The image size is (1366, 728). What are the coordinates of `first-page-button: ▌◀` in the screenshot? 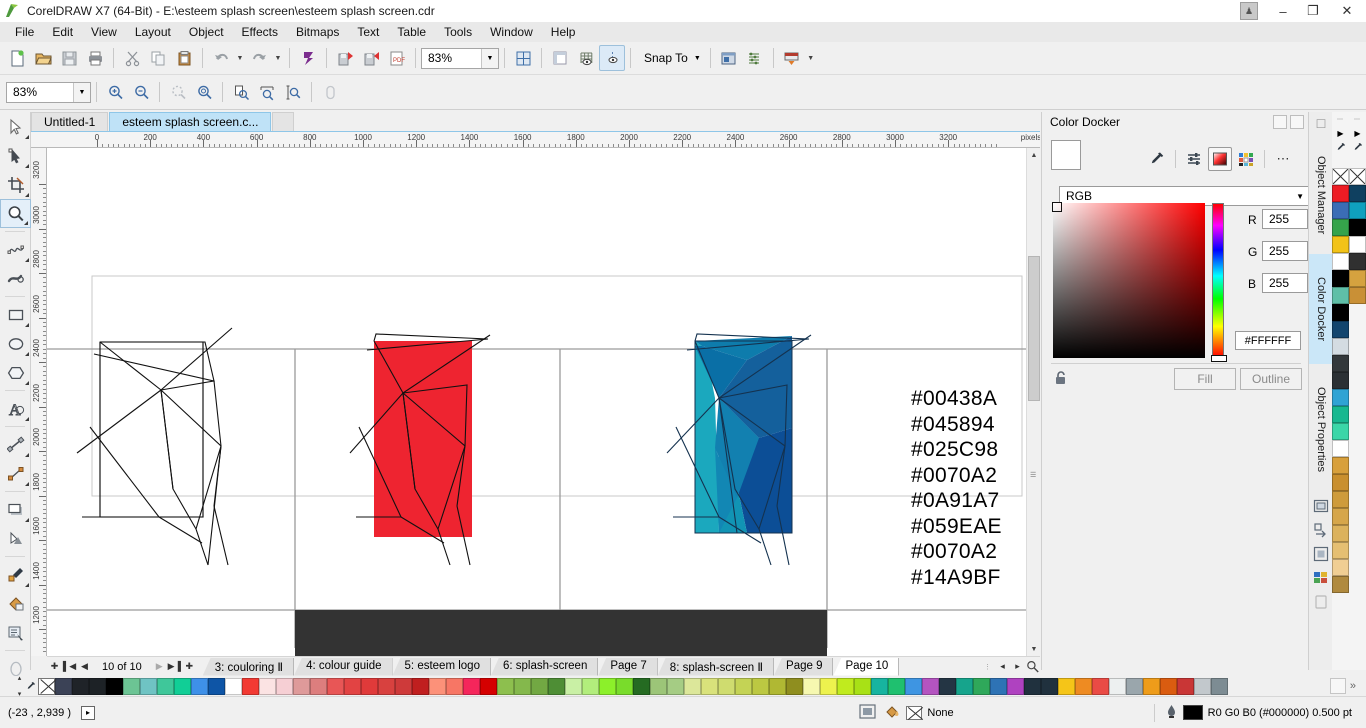 It's located at (69, 667).